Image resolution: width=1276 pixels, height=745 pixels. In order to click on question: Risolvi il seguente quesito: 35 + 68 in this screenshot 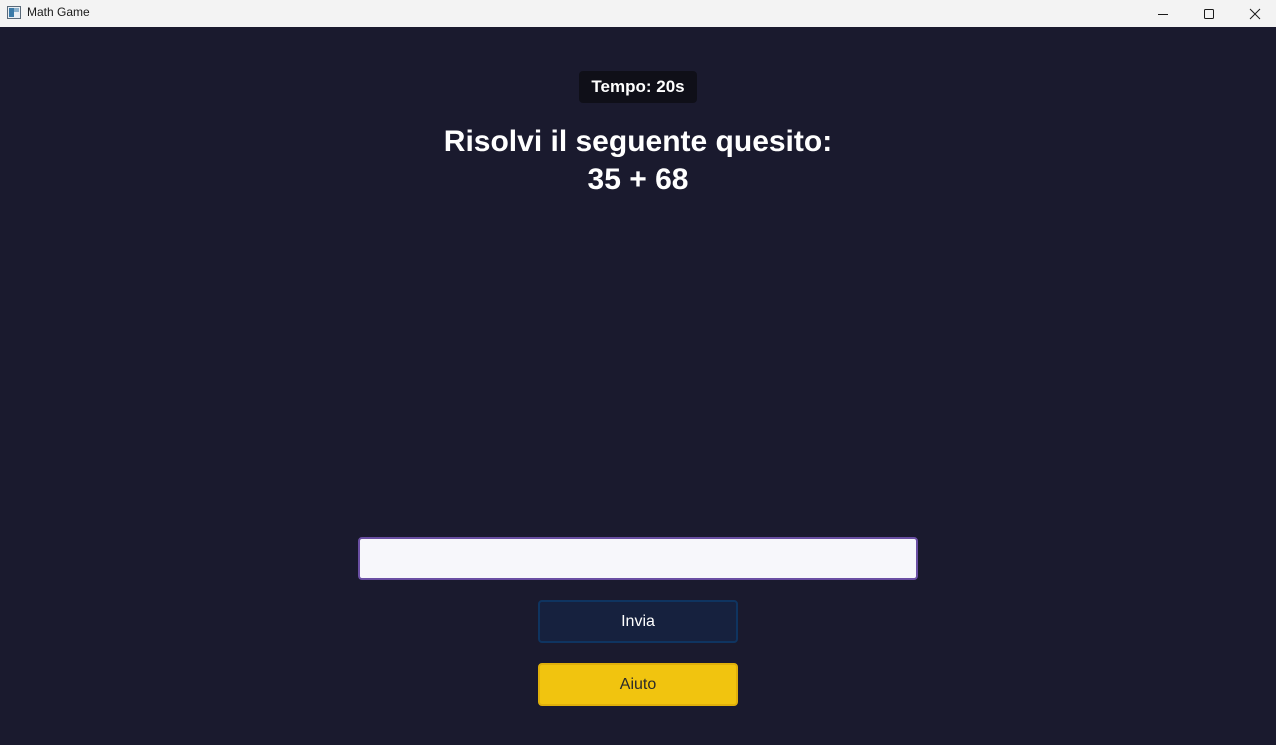, I will do `click(638, 161)`.